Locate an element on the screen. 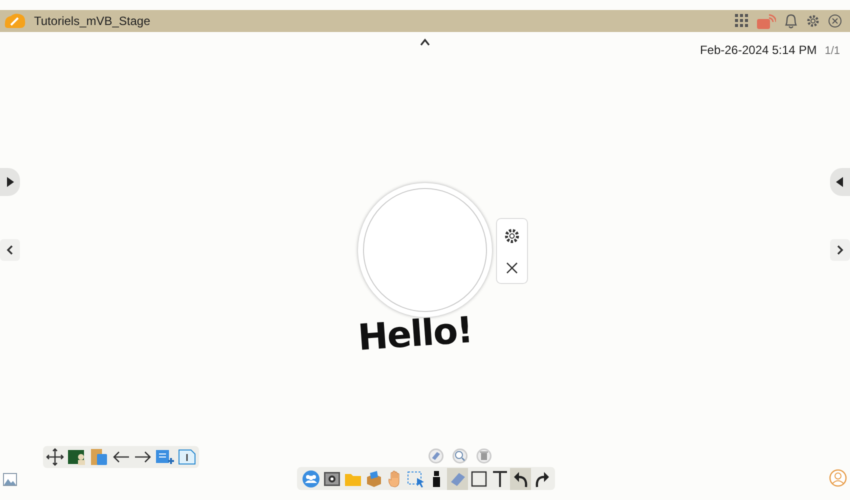  bell-icon is located at coordinates (791, 21).